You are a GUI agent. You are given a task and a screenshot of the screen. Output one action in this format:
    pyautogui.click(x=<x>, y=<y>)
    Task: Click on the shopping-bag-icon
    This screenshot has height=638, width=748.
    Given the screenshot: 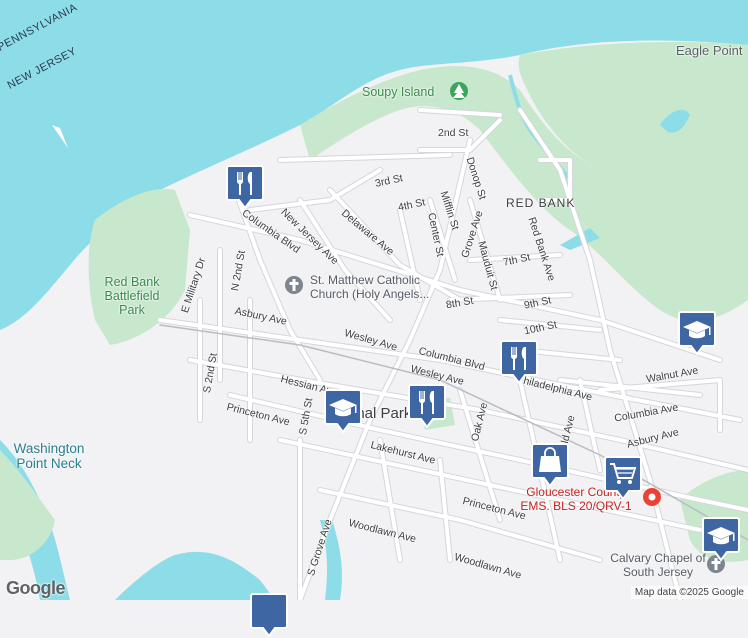 What is the action you would take?
    pyautogui.click(x=550, y=465)
    